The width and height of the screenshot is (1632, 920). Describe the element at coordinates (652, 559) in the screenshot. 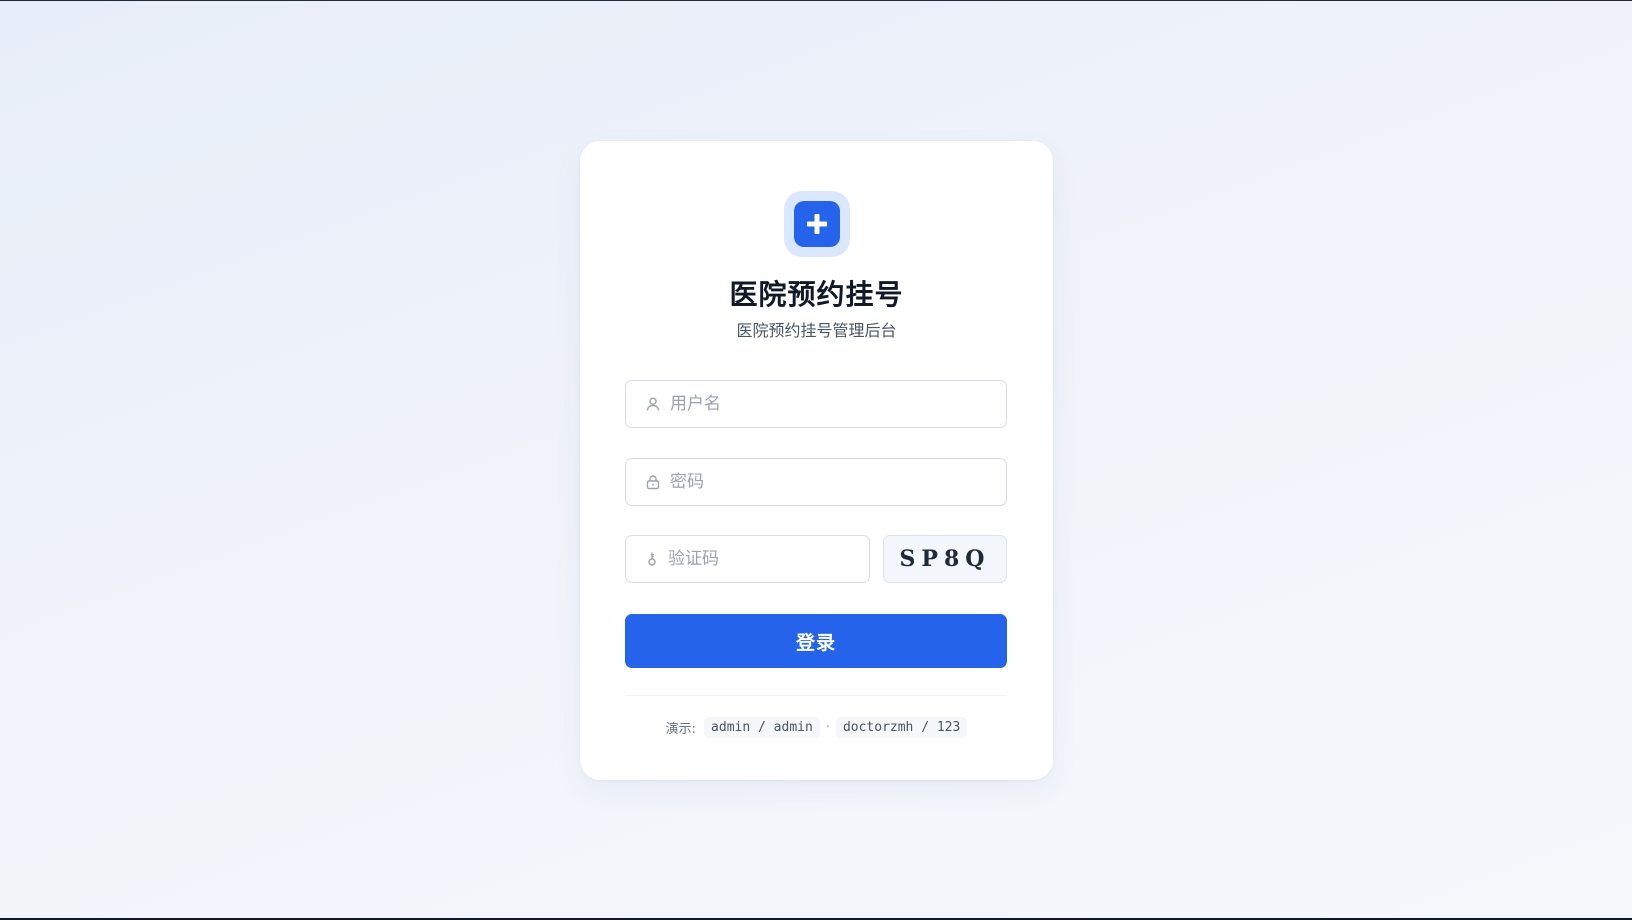

I see `key-icon` at that location.